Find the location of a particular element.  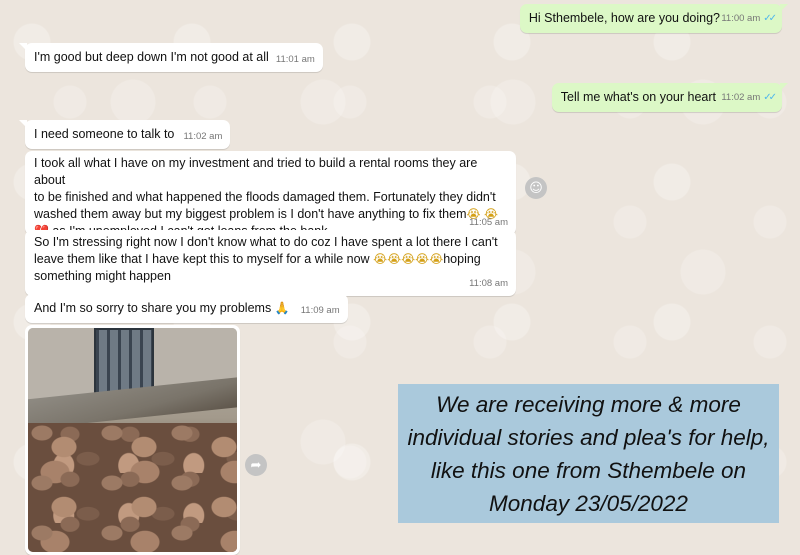

caption-line: We are receiving more & more is located at coordinates (588, 404).